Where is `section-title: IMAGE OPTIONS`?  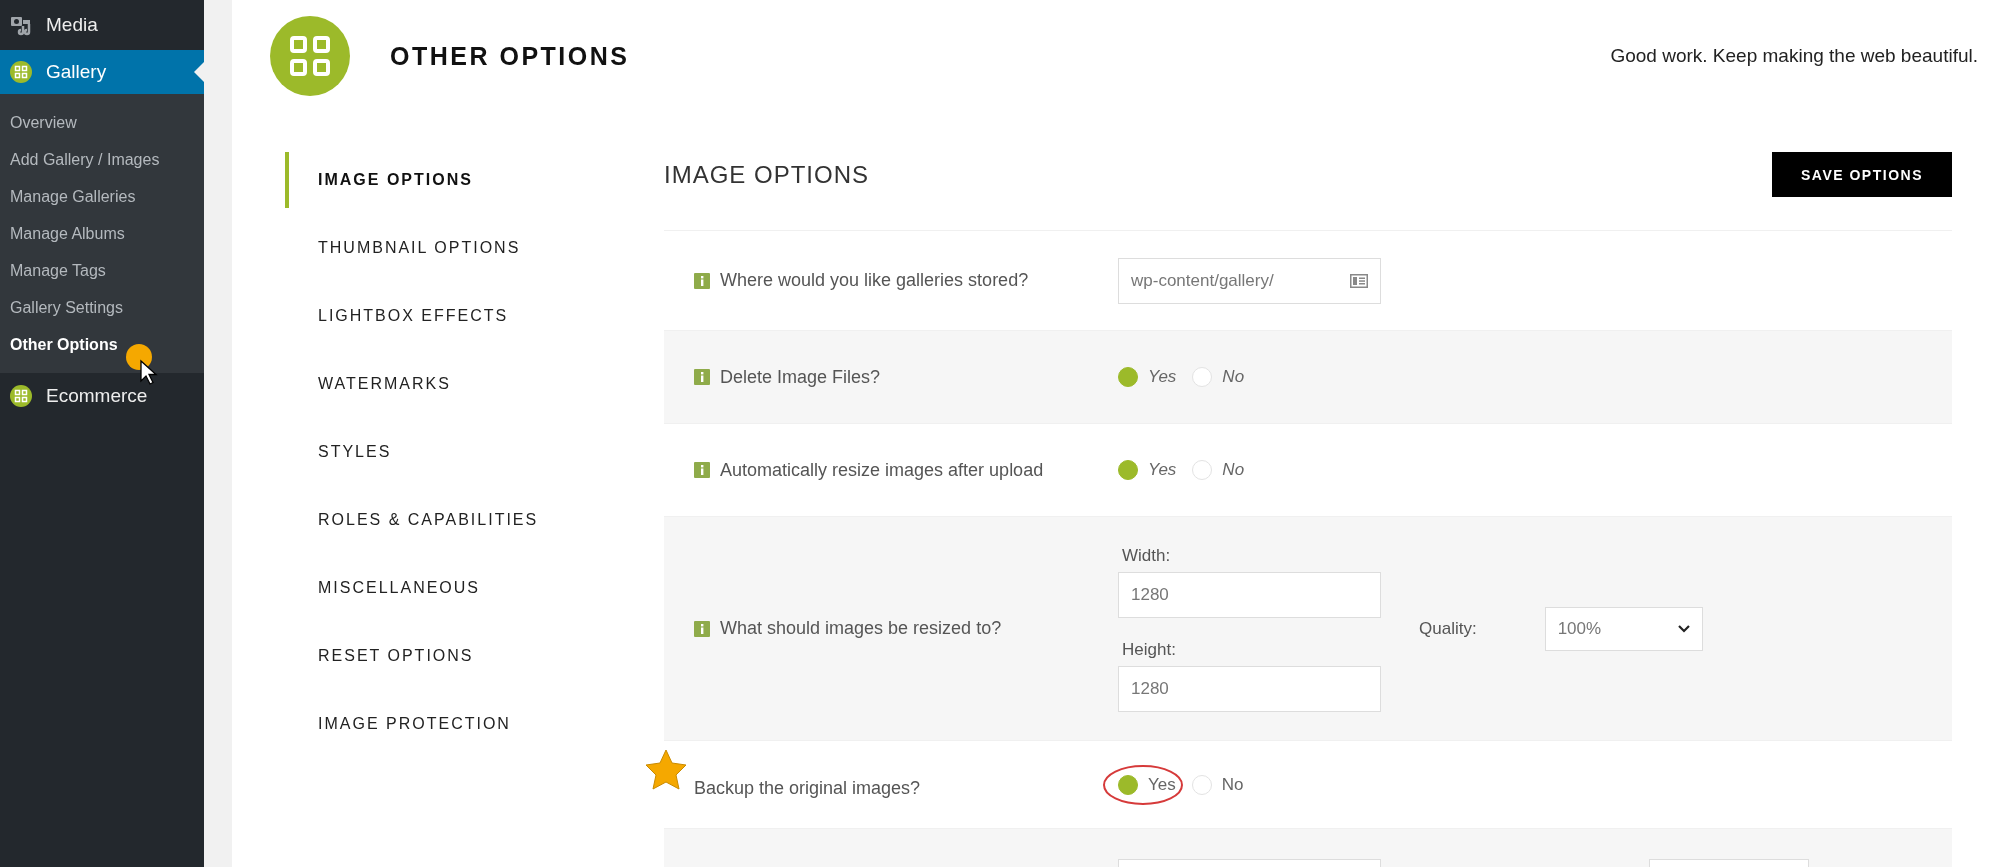 section-title: IMAGE OPTIONS is located at coordinates (767, 174).